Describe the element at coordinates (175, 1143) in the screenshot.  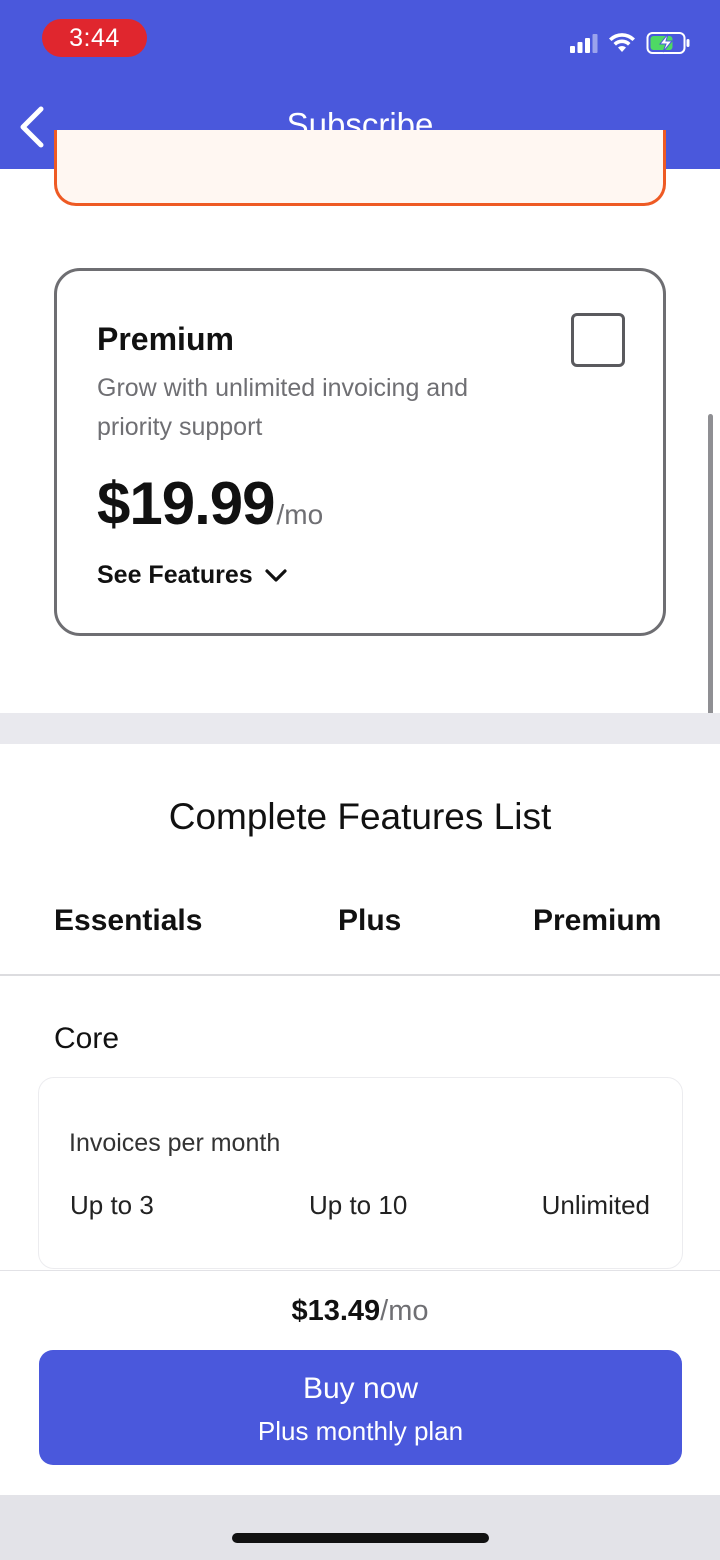
I see `feature-name: Invoices per month` at that location.